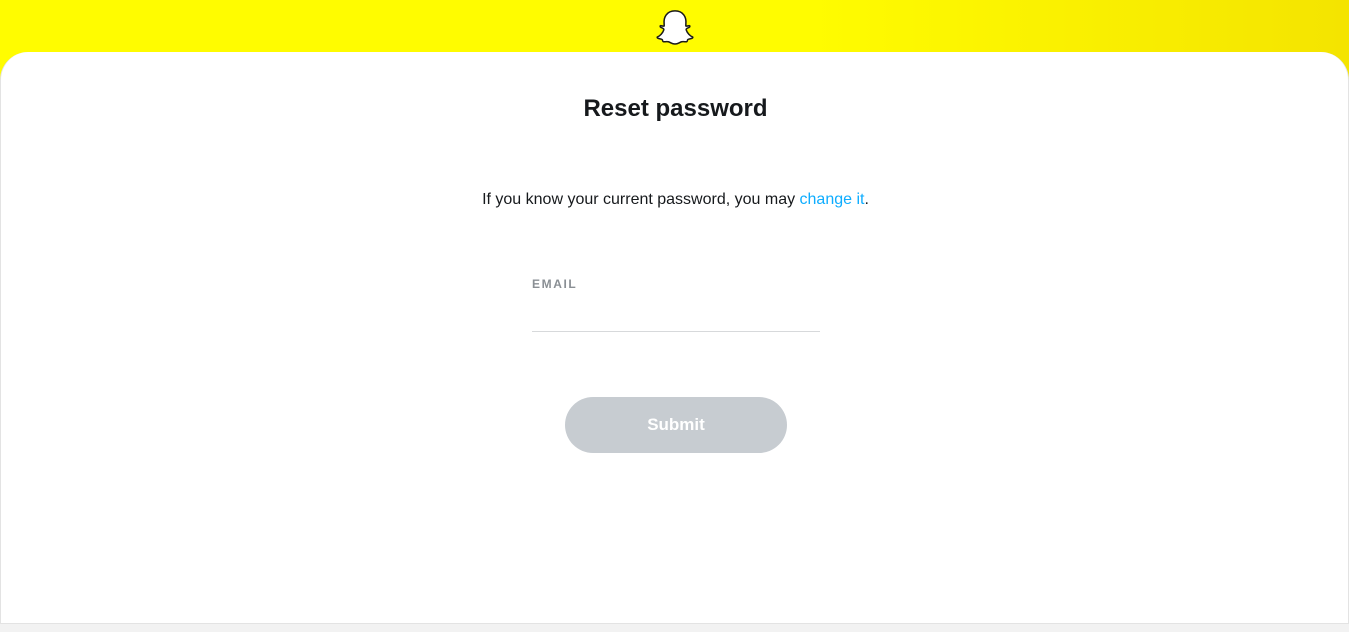  Describe the element at coordinates (675, 27) in the screenshot. I see `ghost-icon` at that location.